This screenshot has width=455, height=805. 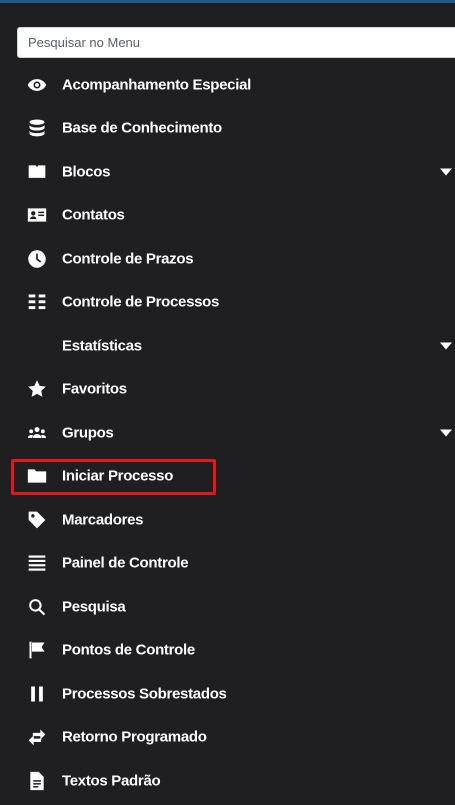 I want to click on menu-item-acompanhamento-especial: Acompanhamento Especial, so click(x=227, y=85).